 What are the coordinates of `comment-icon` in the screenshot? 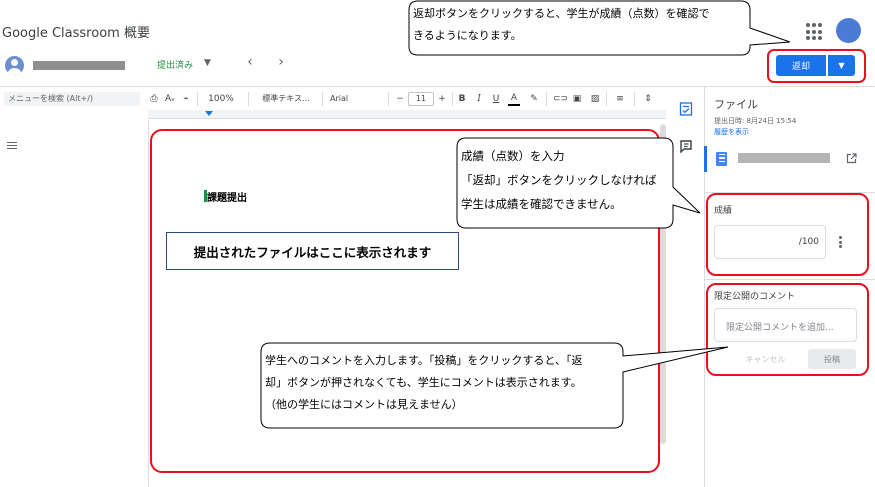 It's located at (686, 146).